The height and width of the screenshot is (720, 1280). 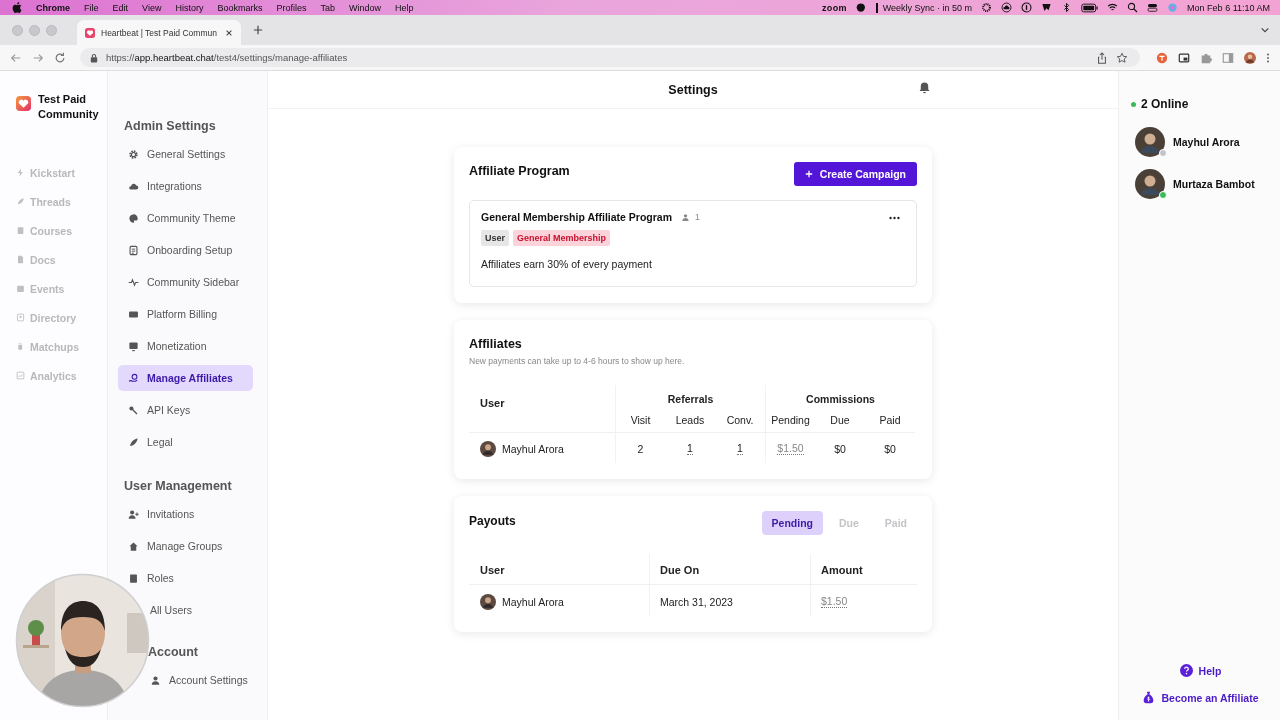 What do you see at coordinates (178, 486) in the screenshot?
I see `section-heading: User Management` at bounding box center [178, 486].